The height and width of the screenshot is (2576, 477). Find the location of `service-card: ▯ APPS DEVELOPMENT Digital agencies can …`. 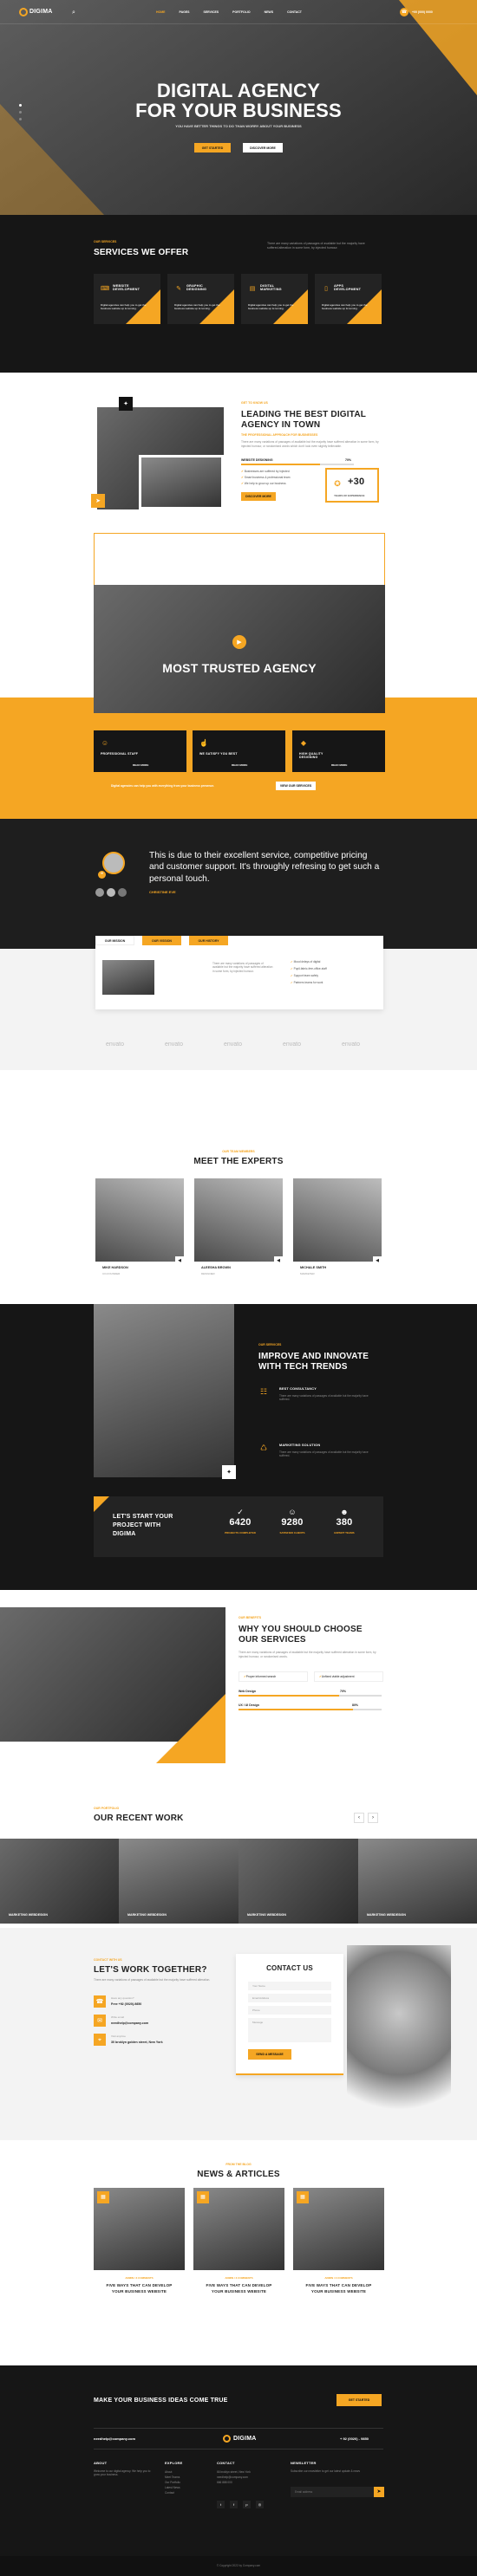

service-card: ▯ APPS DEVELOPMENT Digital agencies can … is located at coordinates (348, 299).